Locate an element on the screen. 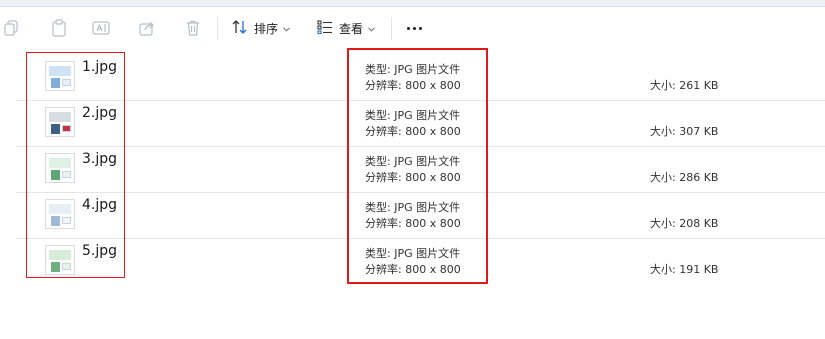 The width and height of the screenshot is (825, 339). view-button: 查看 is located at coordinates (346, 28).